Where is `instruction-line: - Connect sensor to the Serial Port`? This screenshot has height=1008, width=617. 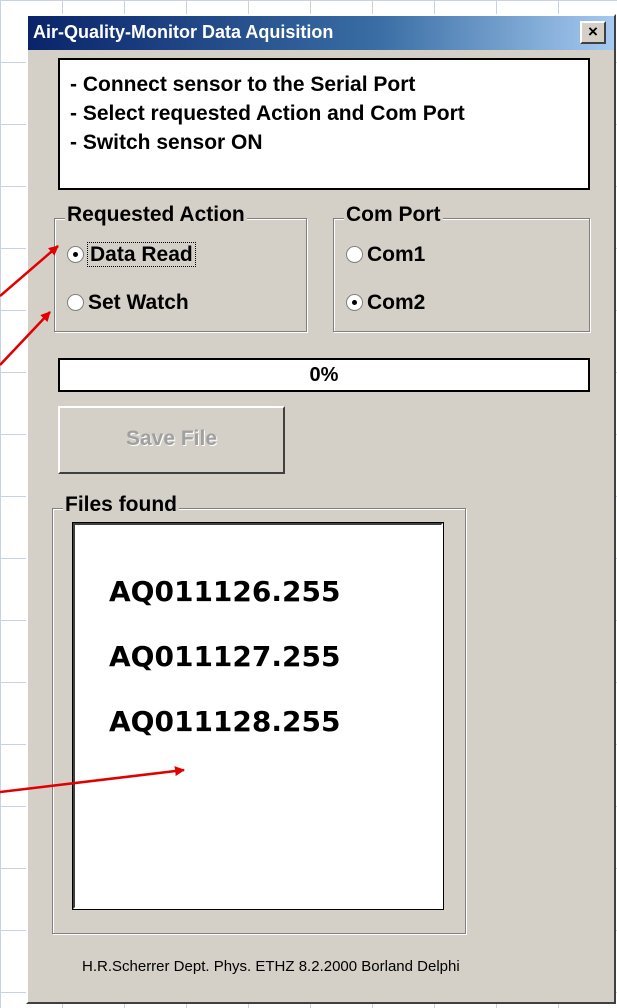
instruction-line: - Connect sensor to the Serial Port is located at coordinates (243, 84).